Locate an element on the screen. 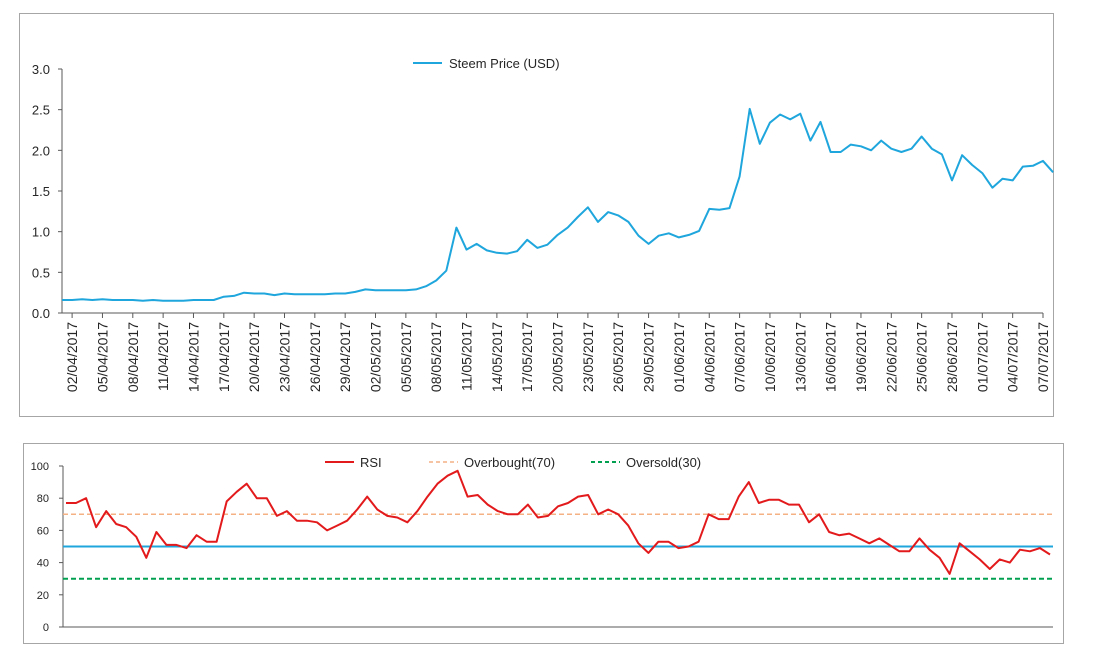 This screenshot has width=1094, height=660. y-tick-label: 3.0 is located at coordinates (41, 69).